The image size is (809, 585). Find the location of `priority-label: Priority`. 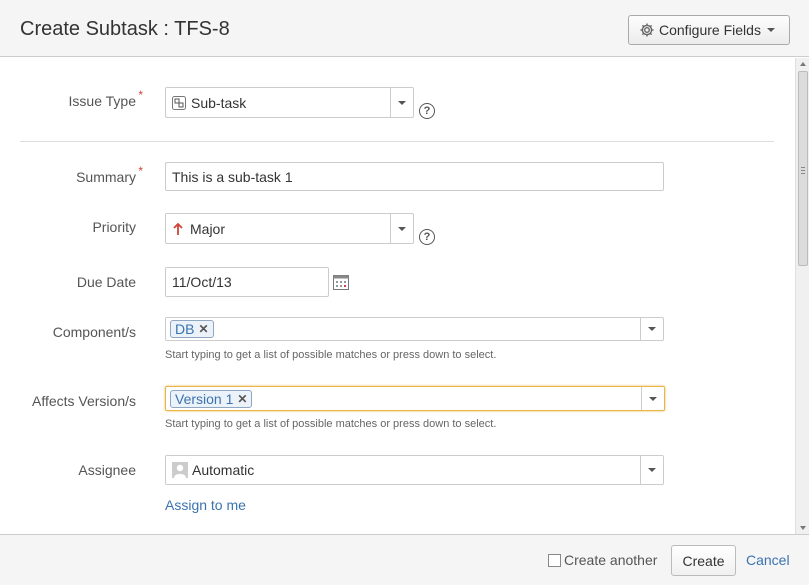

priority-label: Priority is located at coordinates (114, 227).